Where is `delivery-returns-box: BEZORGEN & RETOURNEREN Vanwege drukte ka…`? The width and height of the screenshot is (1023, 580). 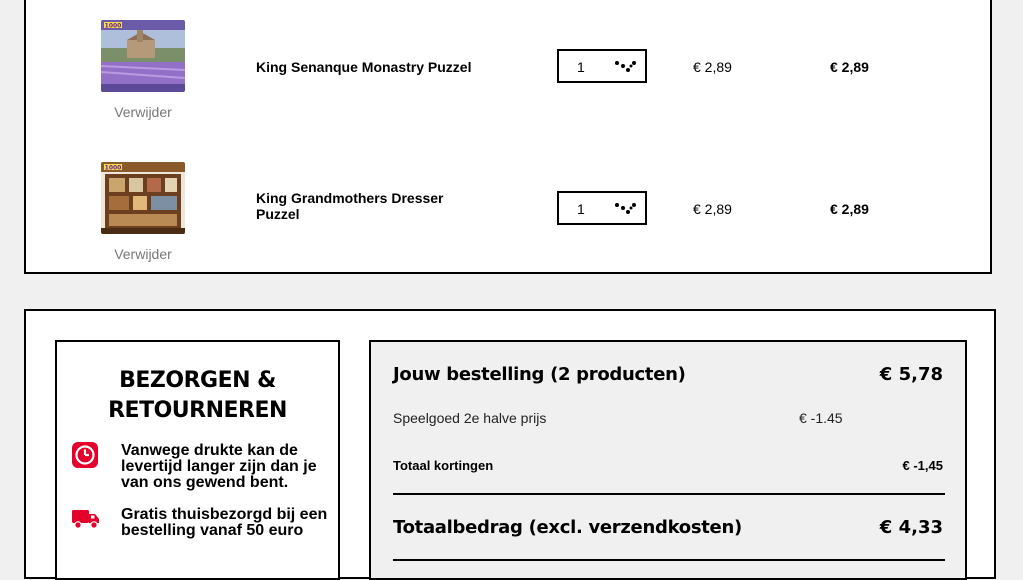
delivery-returns-box: BEZORGEN & RETOURNEREN Vanwege drukte ka… is located at coordinates (197, 460).